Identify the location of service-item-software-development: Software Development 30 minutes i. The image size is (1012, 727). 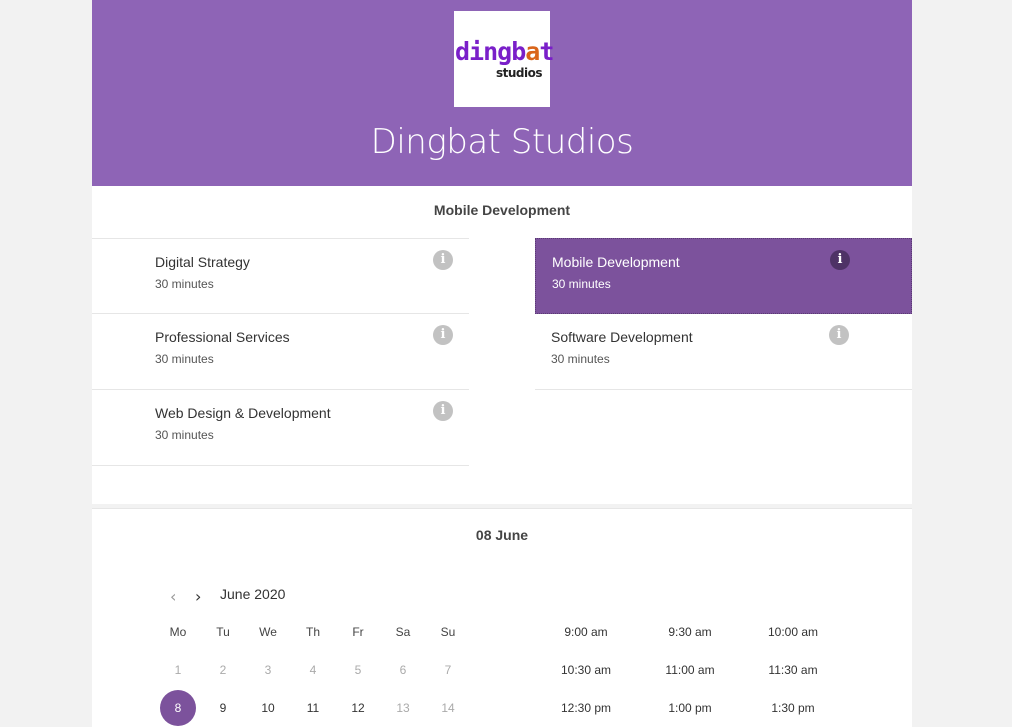
(723, 352).